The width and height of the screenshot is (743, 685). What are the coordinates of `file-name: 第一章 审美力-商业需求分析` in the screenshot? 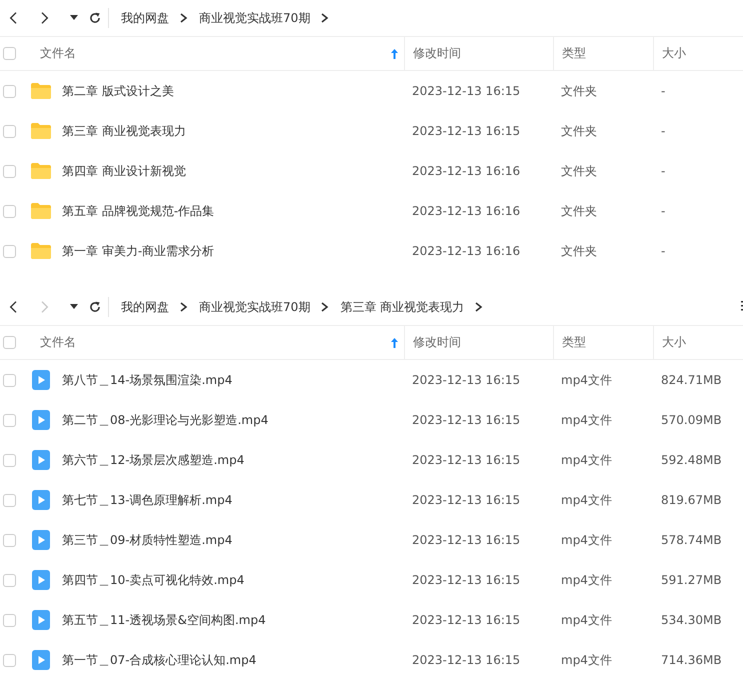 It's located at (138, 251).